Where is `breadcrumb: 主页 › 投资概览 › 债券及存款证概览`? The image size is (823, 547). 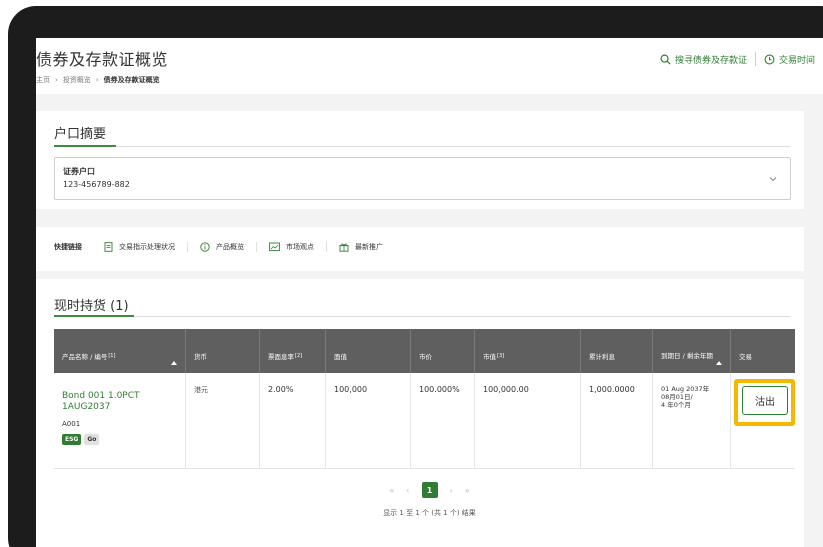
breadcrumb: 主页 › 投资概览 › 债券及存款证概览 is located at coordinates (98, 80).